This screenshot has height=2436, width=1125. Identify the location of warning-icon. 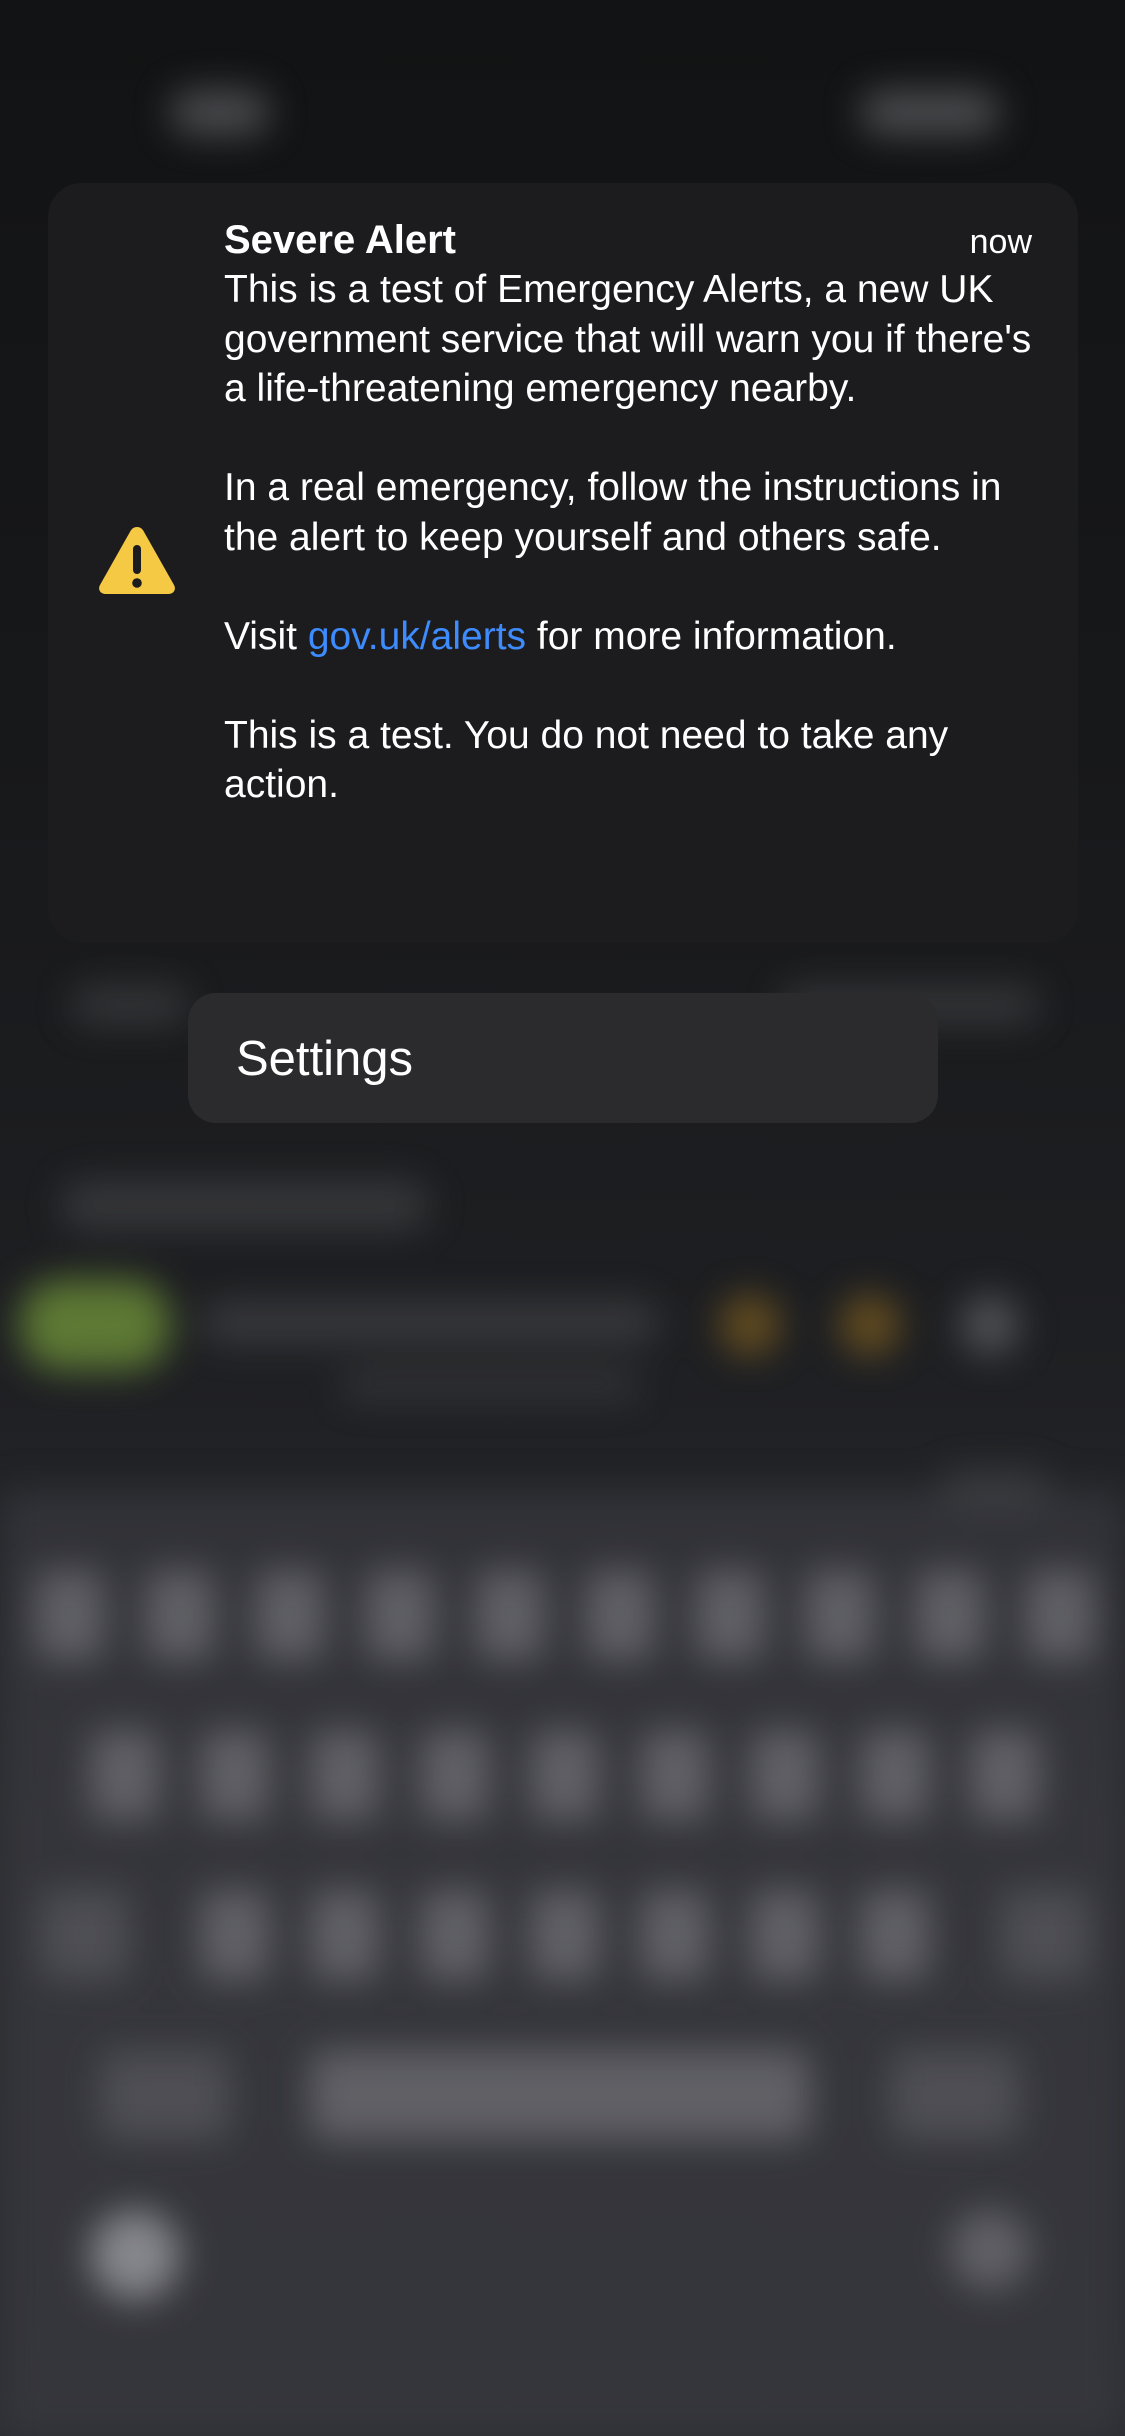
(137, 560).